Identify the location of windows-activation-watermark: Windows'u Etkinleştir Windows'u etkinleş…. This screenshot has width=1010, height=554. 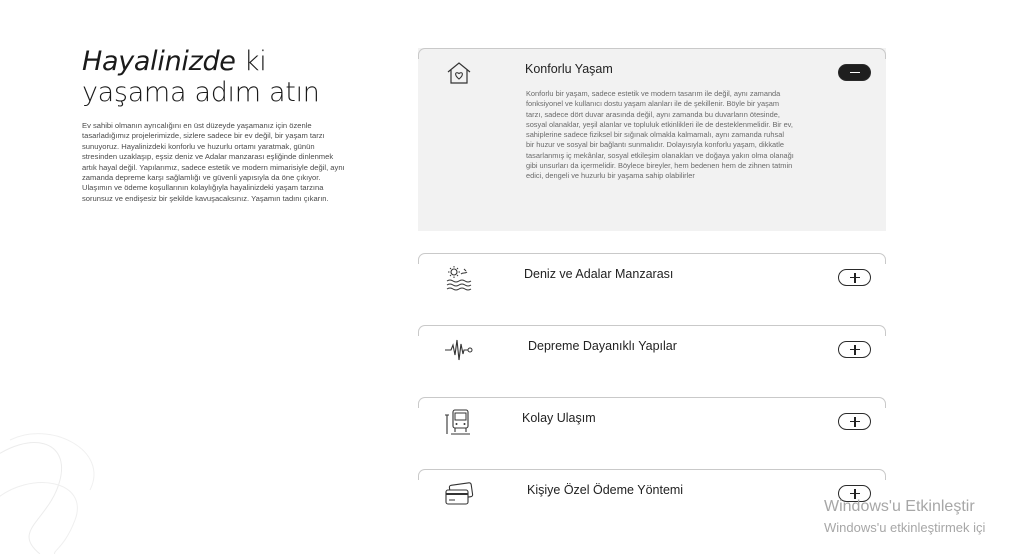
(904, 516).